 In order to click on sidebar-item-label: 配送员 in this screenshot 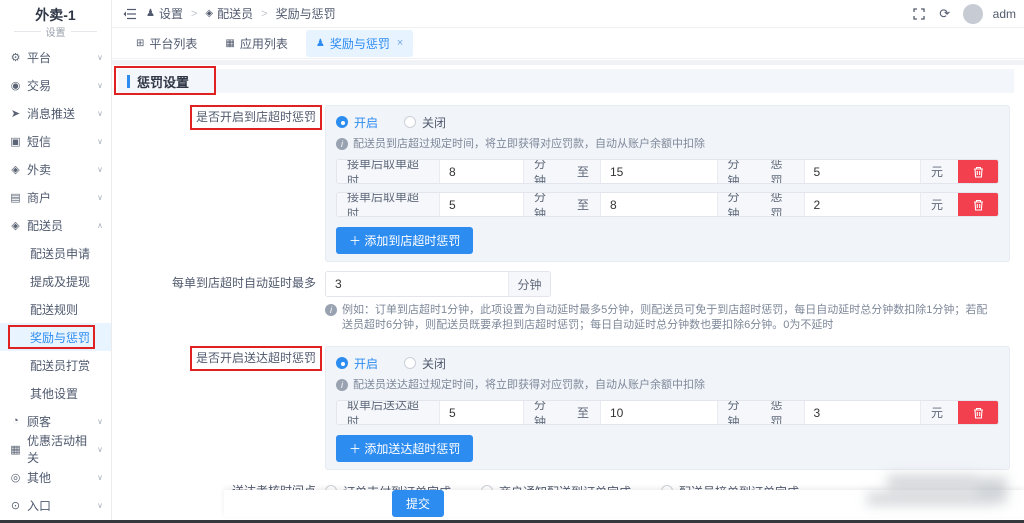, I will do `click(45, 225)`.